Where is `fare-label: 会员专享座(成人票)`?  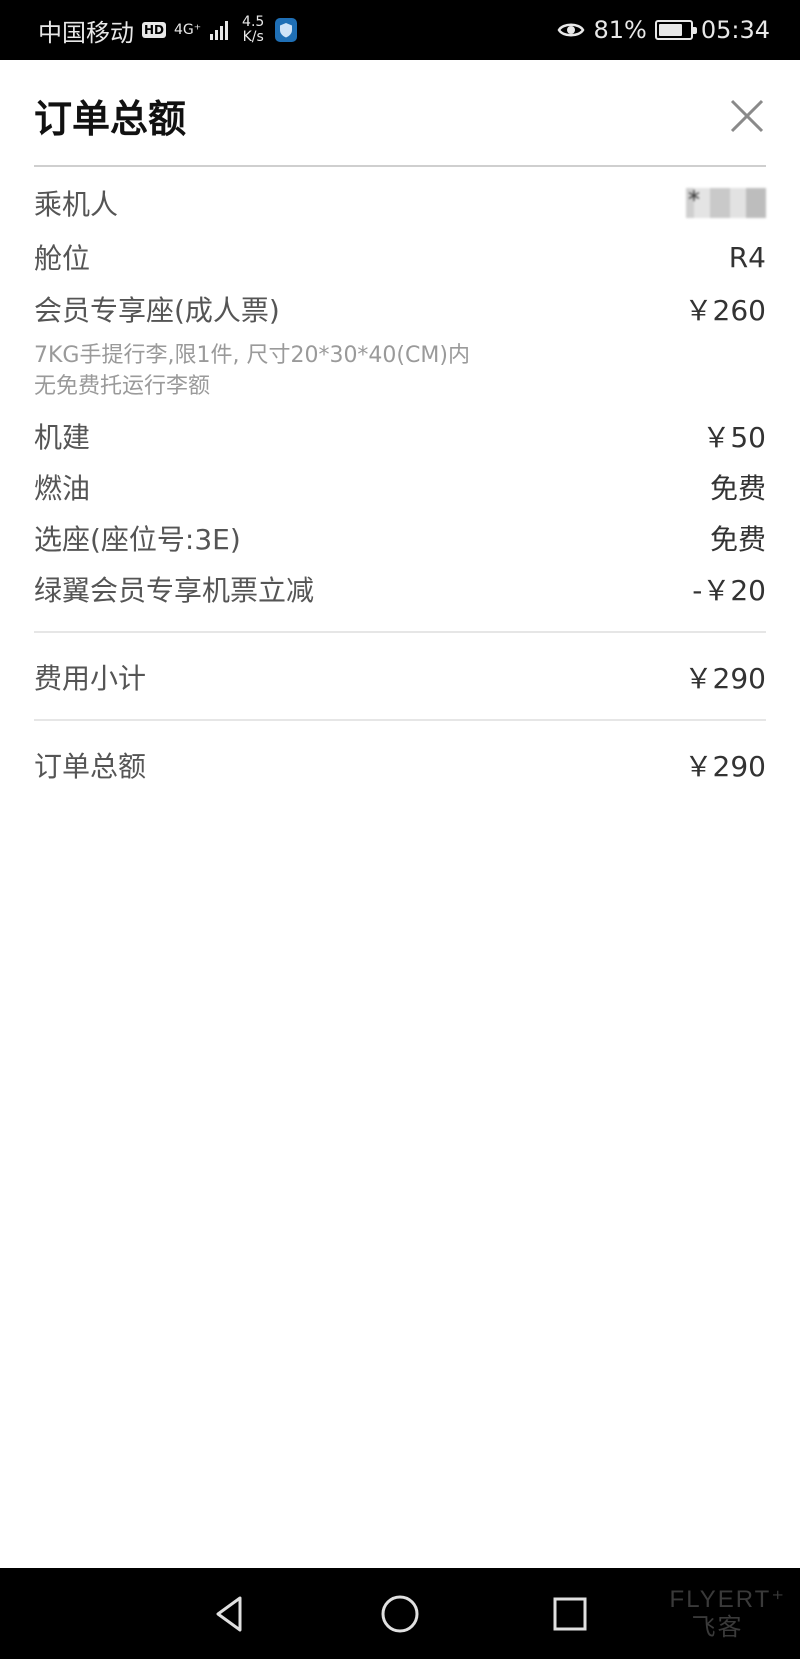
fare-label: 会员专享座(成人票) is located at coordinates (157, 310).